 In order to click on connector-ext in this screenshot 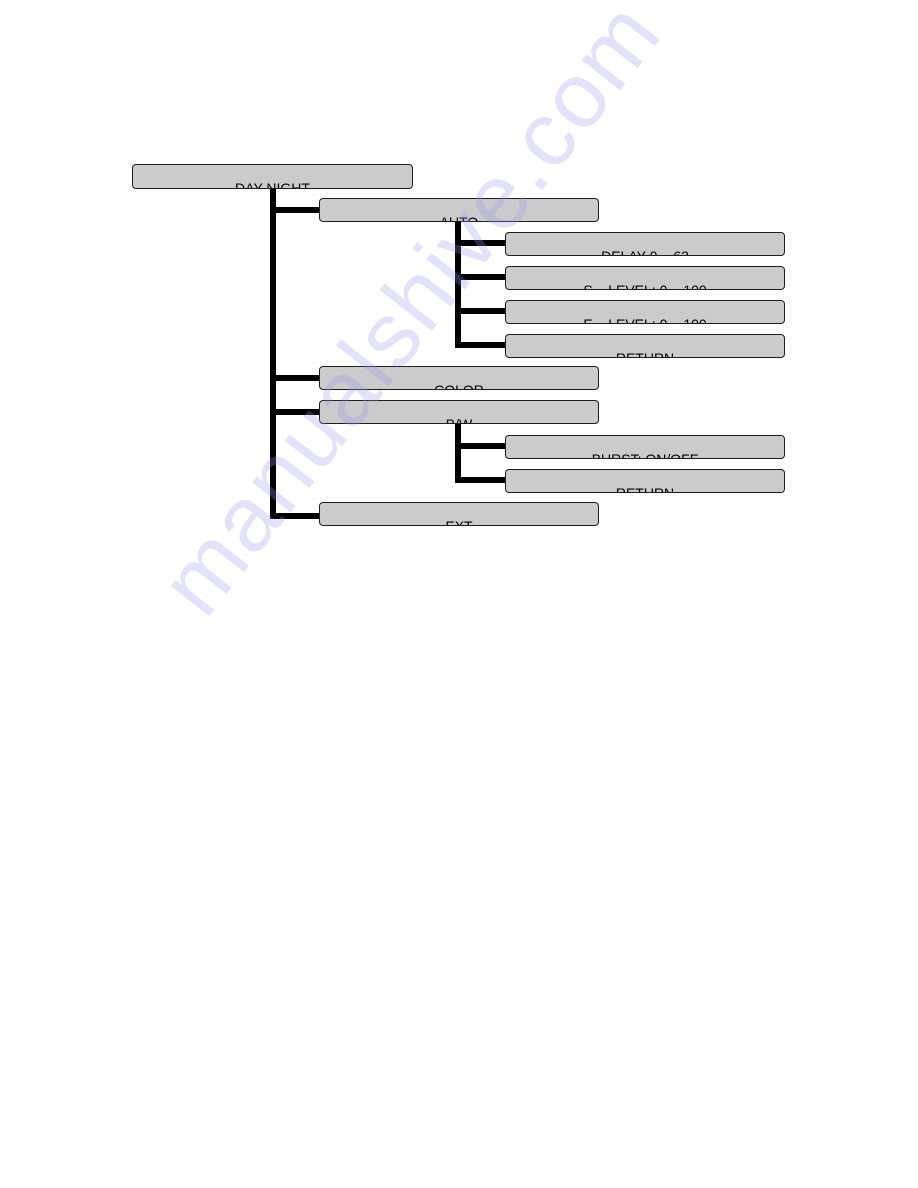, I will do `click(295, 516)`.